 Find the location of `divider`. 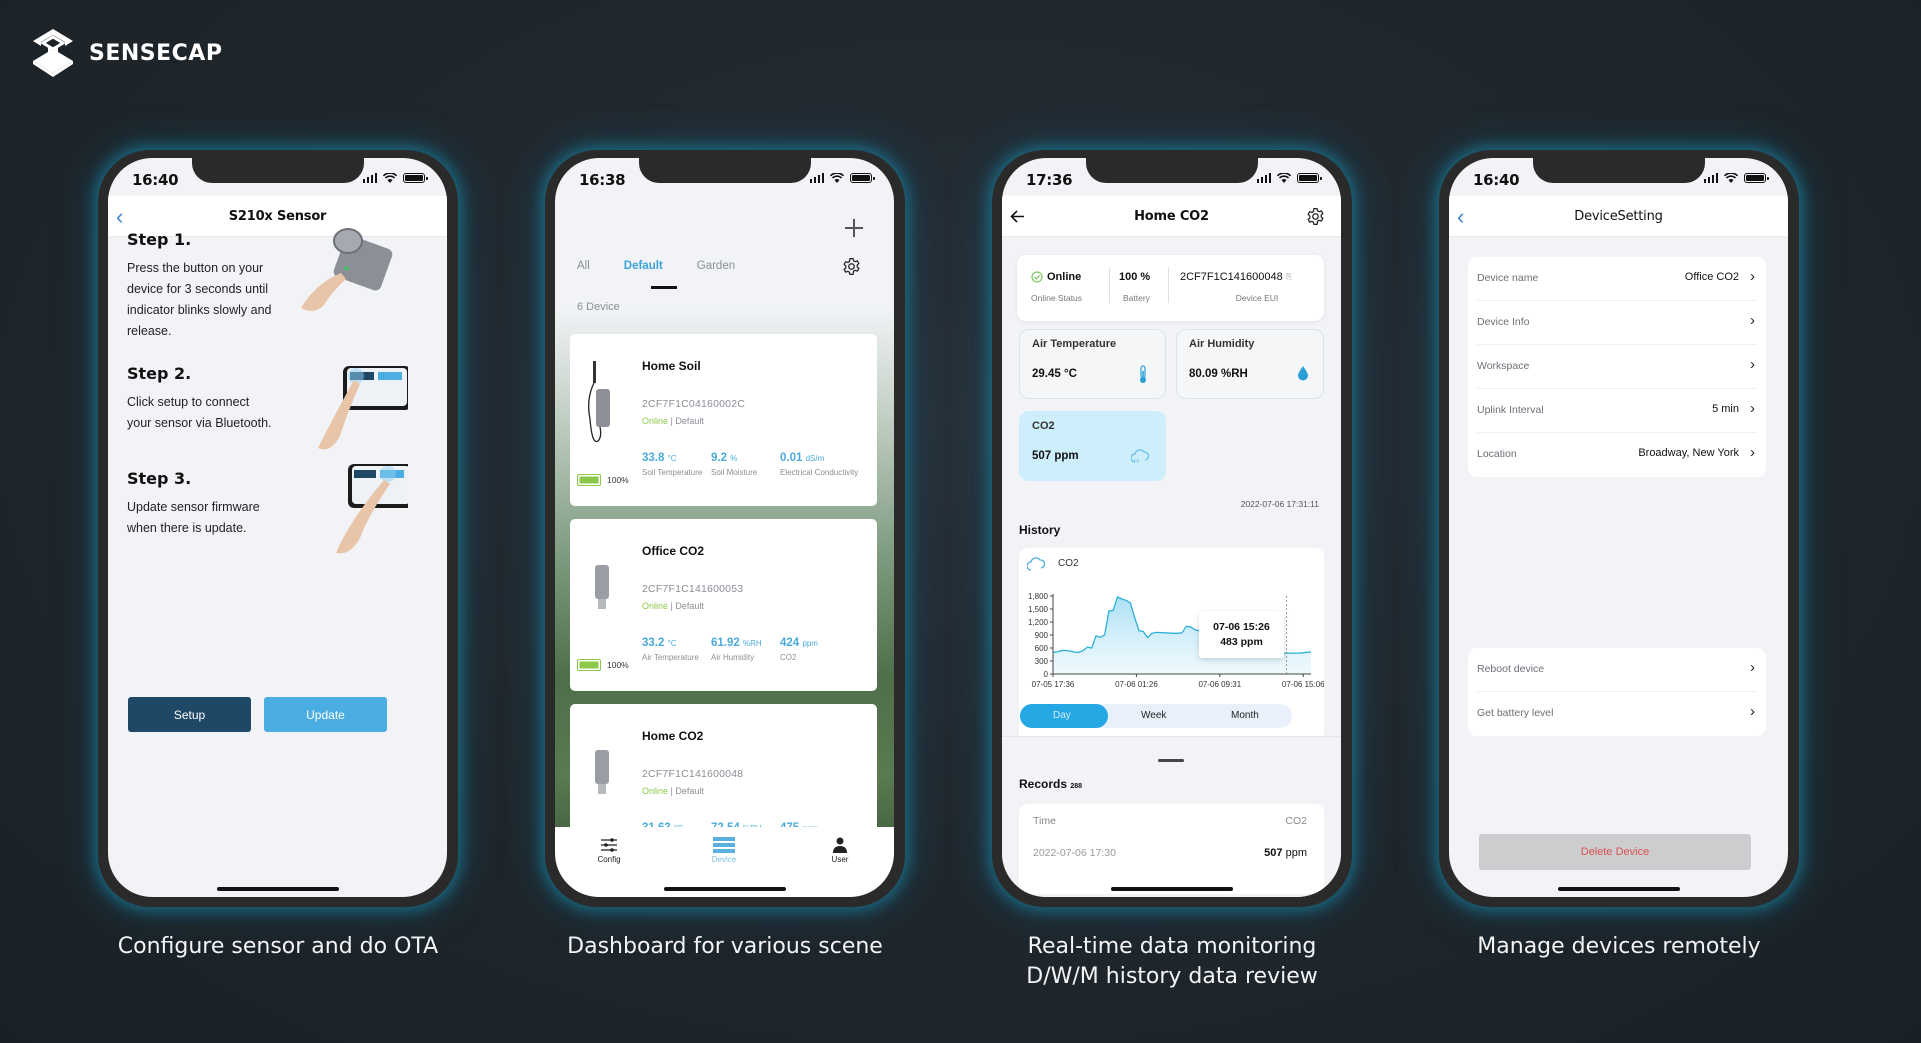

divider is located at coordinates (1168, 285).